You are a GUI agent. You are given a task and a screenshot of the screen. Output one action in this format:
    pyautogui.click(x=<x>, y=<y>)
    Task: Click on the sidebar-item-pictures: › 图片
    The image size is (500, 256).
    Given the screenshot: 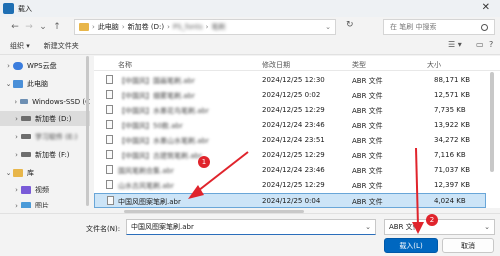 What is the action you would take?
    pyautogui.click(x=45, y=203)
    